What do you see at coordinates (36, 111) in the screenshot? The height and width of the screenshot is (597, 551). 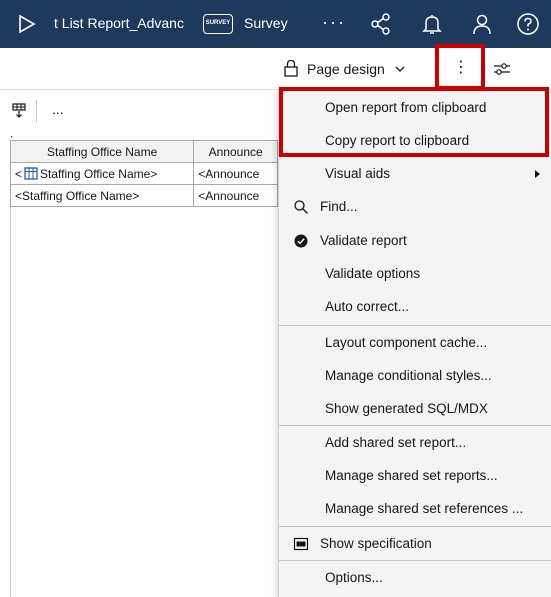 I see `toolbar-divider` at bounding box center [36, 111].